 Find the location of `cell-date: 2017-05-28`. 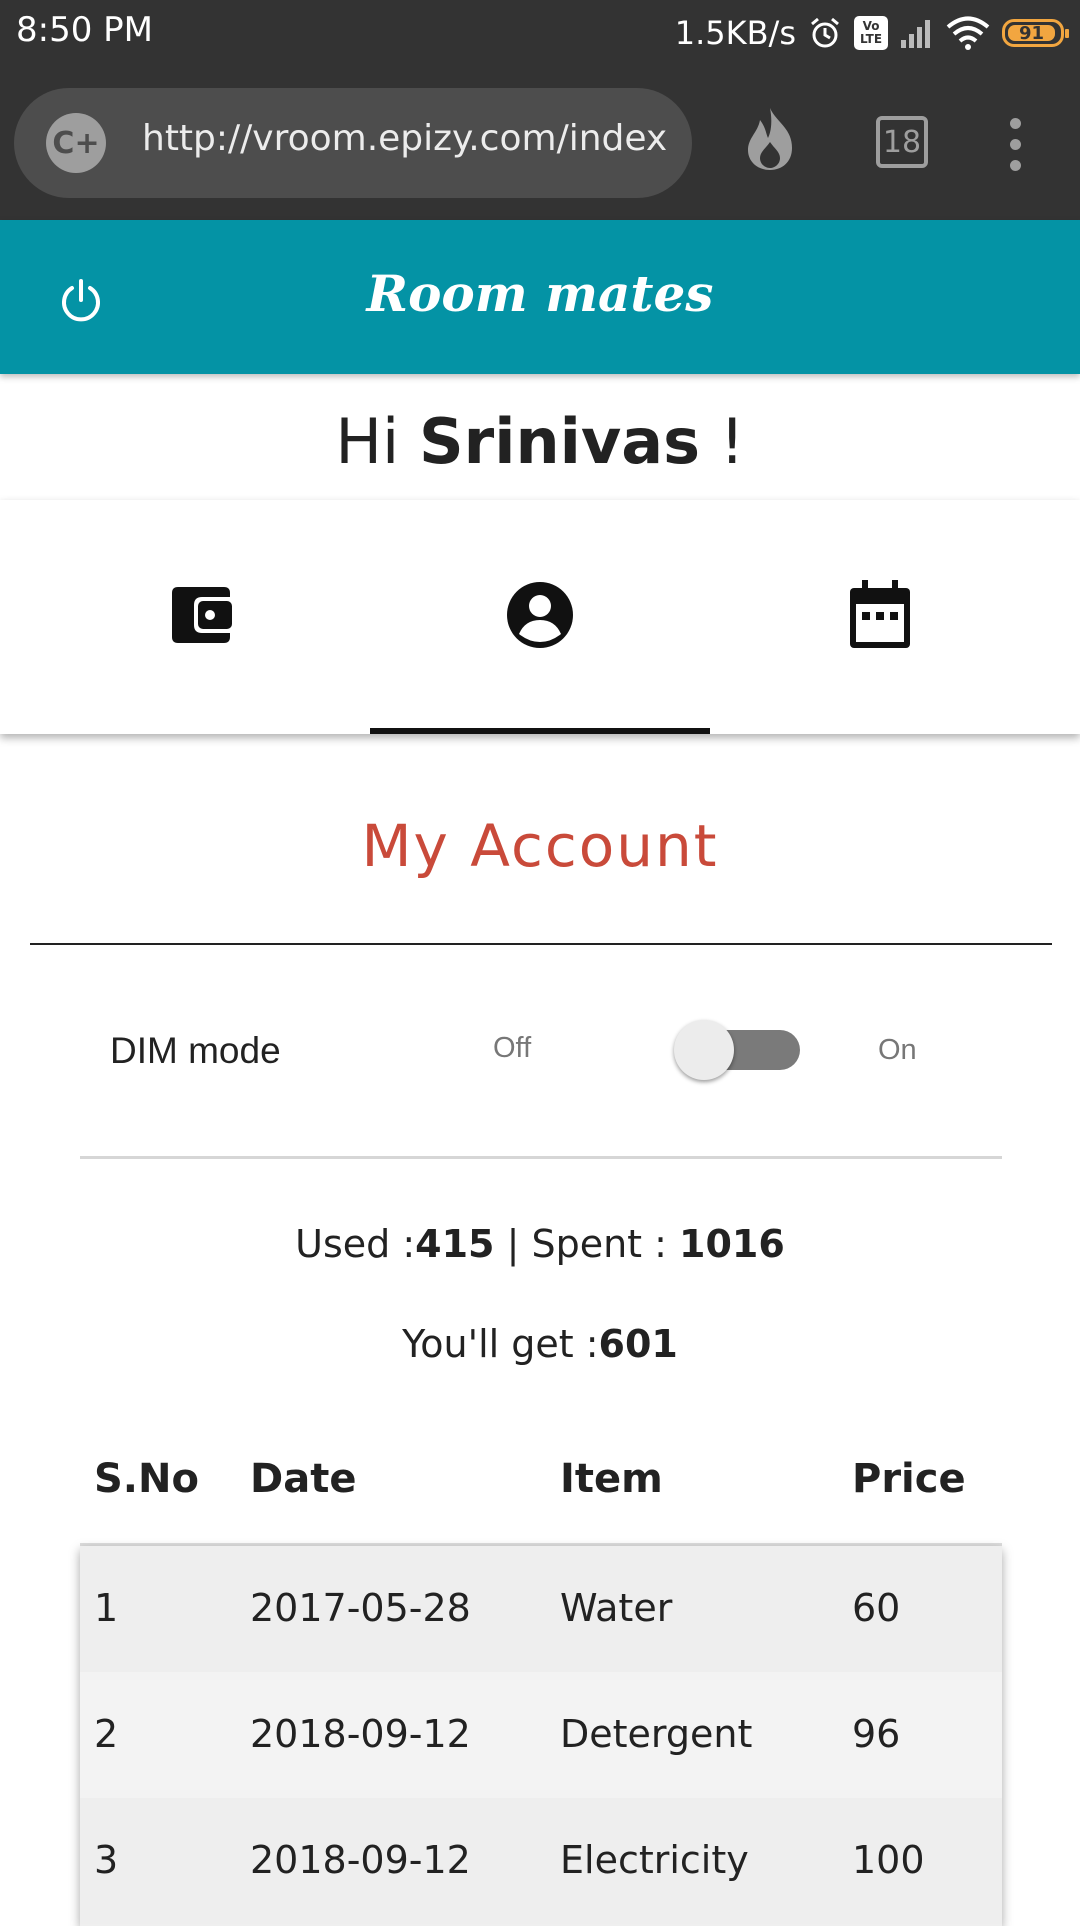

cell-date: 2017-05-28 is located at coordinates (360, 1608).